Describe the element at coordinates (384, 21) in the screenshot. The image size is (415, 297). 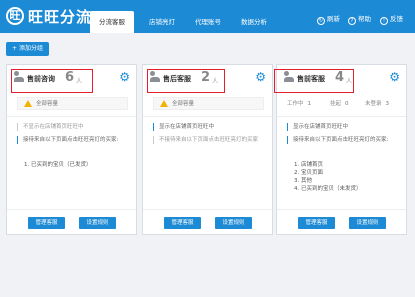
I see `feedback-icon: !` at that location.